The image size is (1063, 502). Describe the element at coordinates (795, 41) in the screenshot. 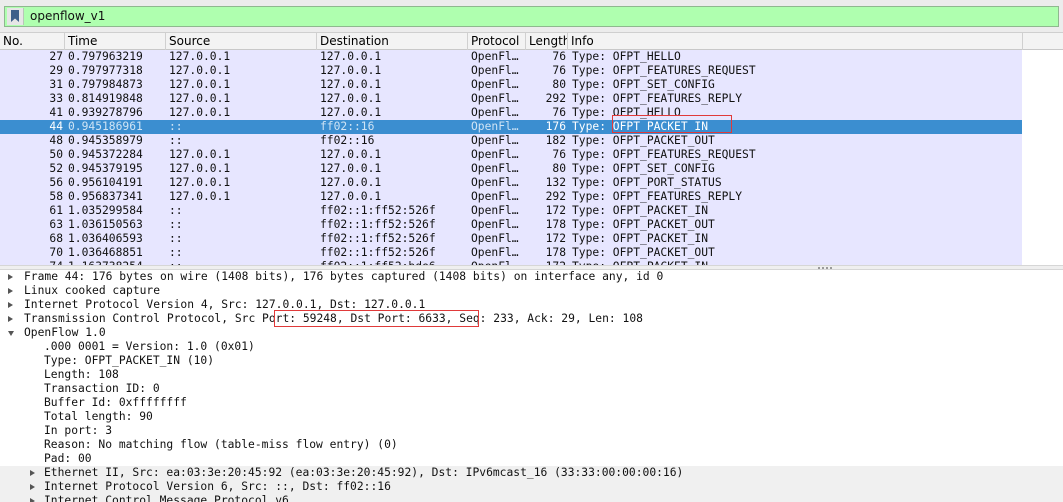

I see `column-header-info: Info` at that location.